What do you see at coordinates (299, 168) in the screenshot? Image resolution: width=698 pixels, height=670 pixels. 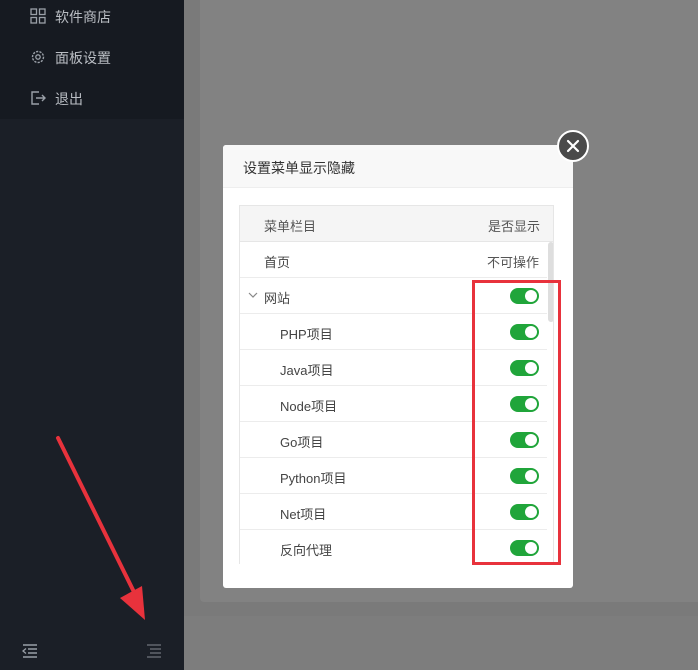 I see `dialog-title: 设置菜单显示隐藏` at bounding box center [299, 168].